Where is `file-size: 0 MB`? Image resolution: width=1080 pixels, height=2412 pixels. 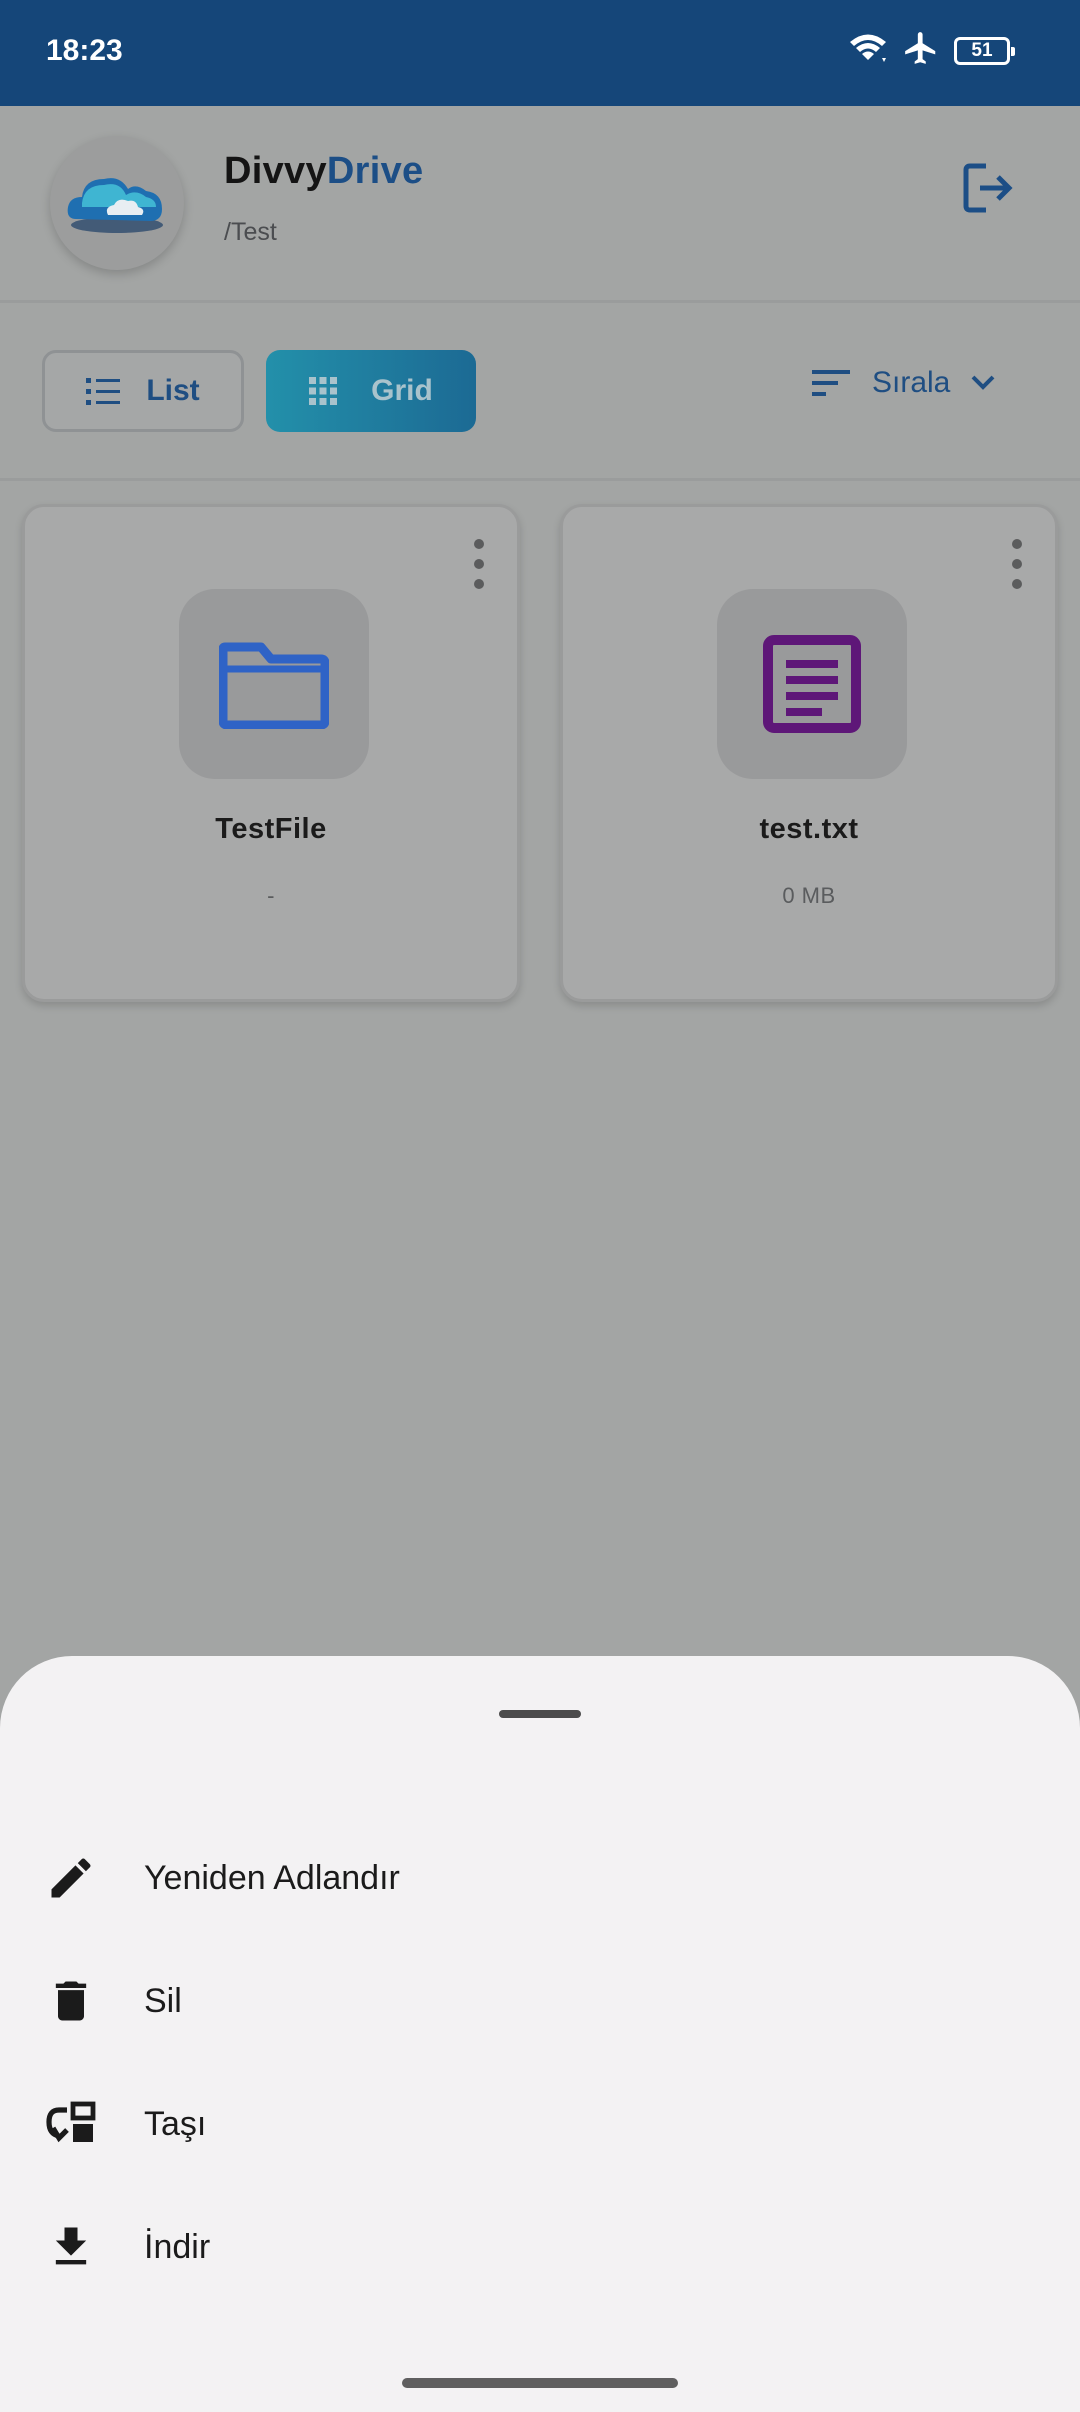 file-size: 0 MB is located at coordinates (809, 895).